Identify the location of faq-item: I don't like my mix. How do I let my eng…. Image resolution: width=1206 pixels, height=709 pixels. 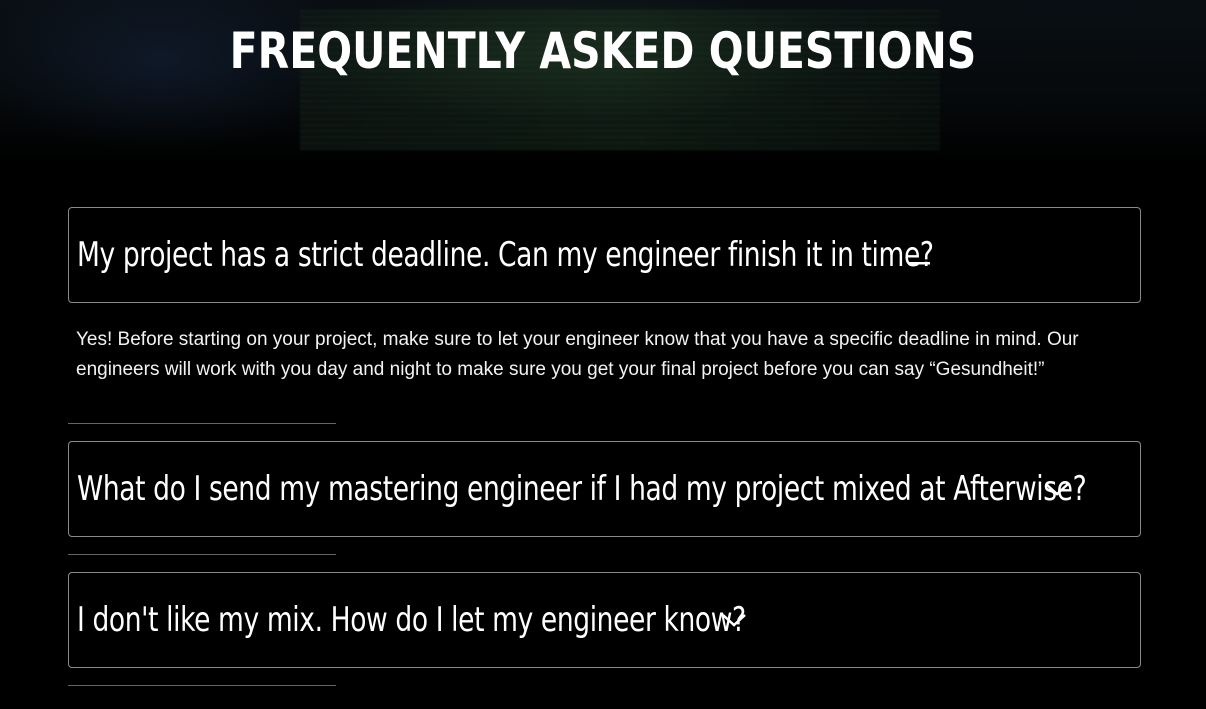
(604, 629).